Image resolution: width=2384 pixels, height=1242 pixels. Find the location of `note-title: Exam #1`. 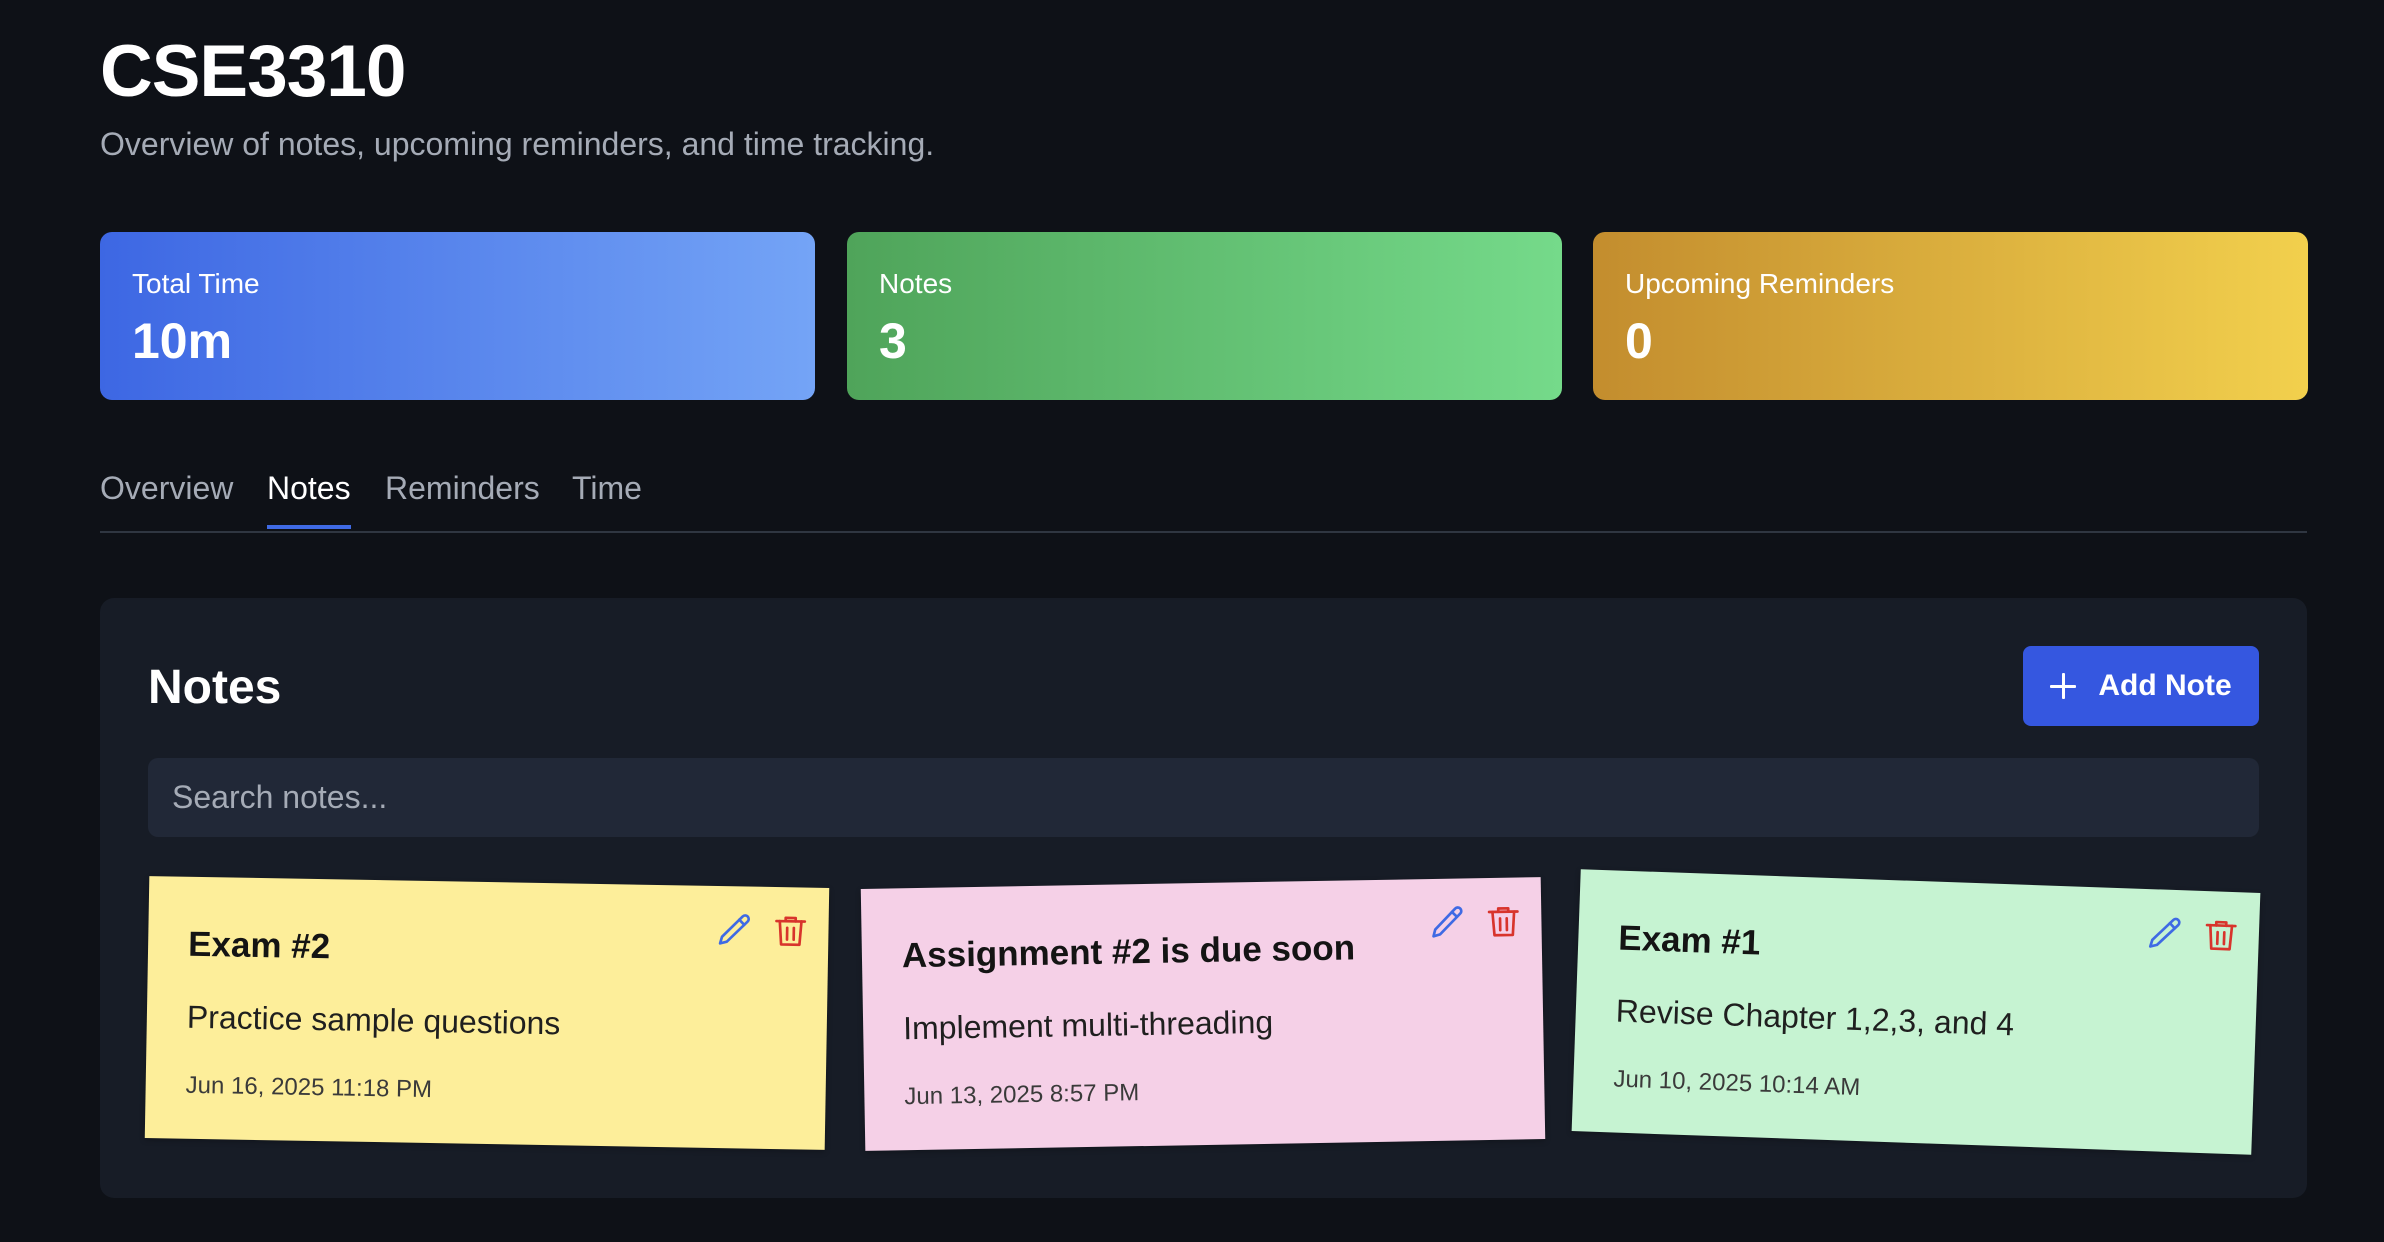

note-title: Exam #1 is located at coordinates (1689, 940).